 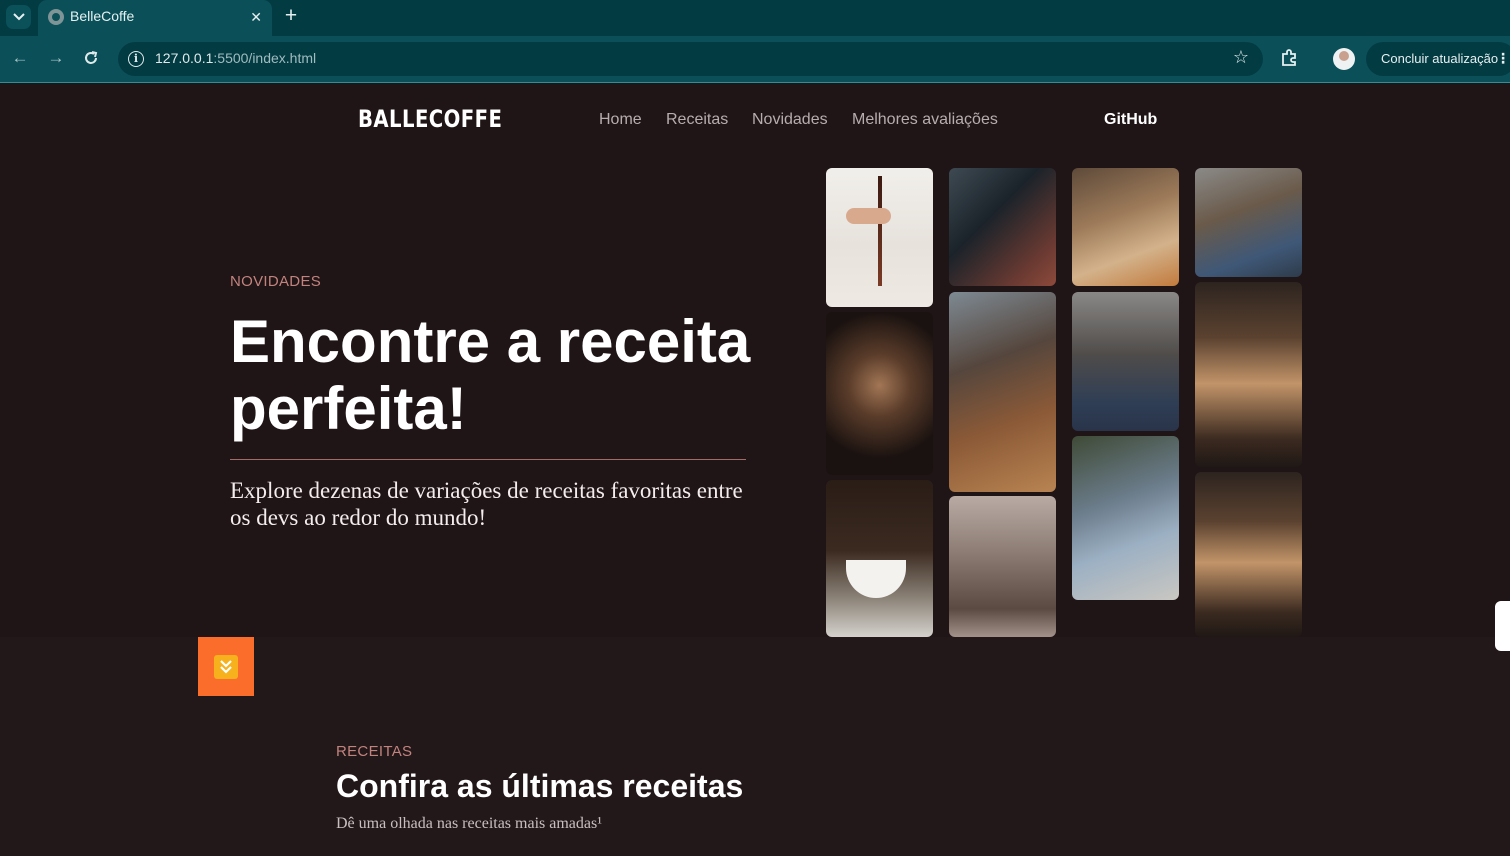 I want to click on hero-divider, so click(x=488, y=459).